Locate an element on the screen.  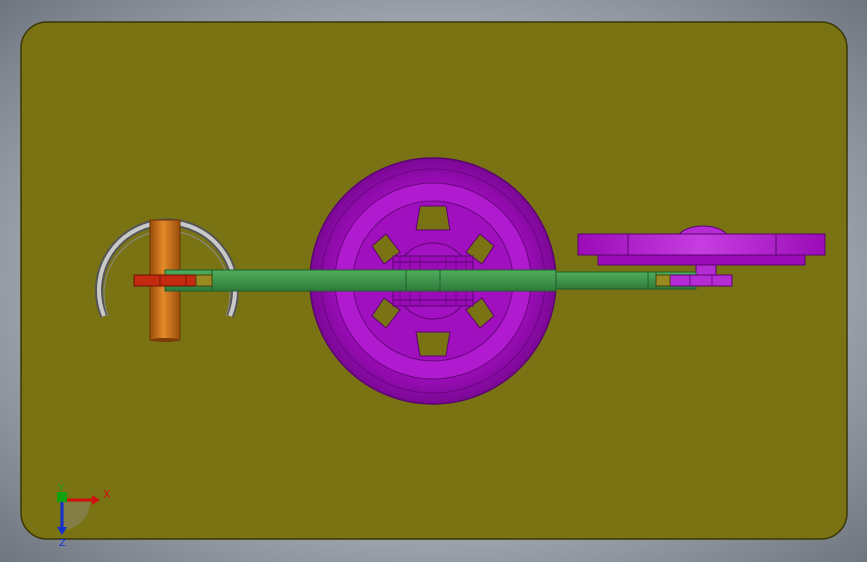
axis-label-x: X is located at coordinates (107, 494).